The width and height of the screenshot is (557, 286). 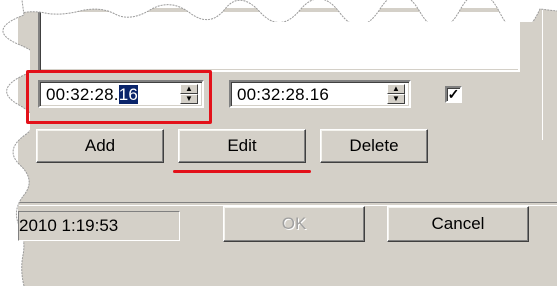 I want to click on end-time-arrows: ▲ ▼, so click(x=397, y=94).